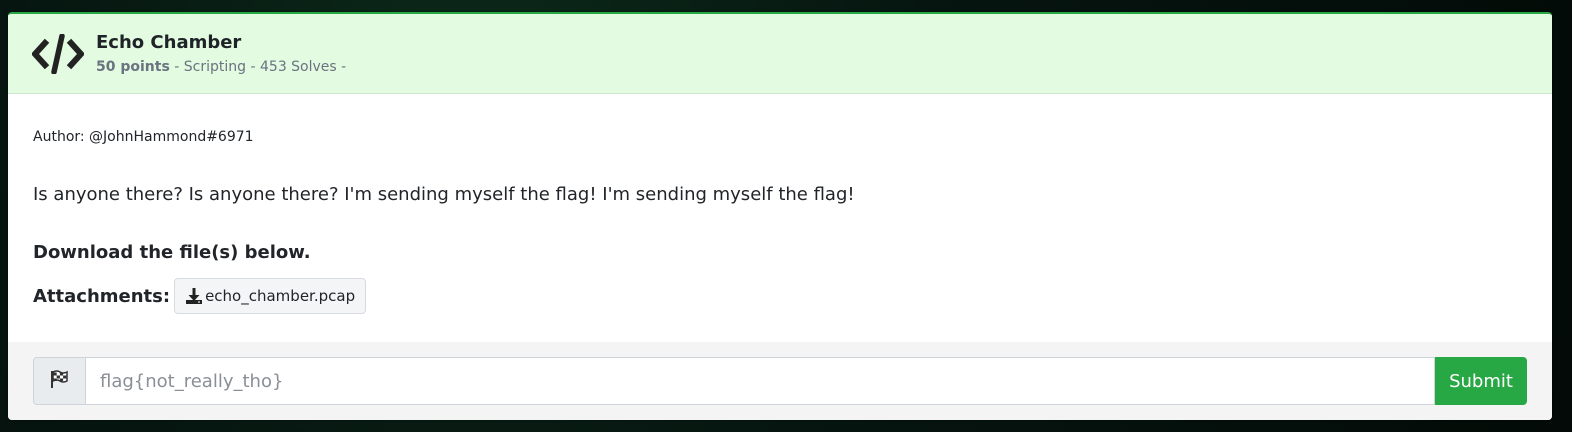 The image size is (1572, 432). What do you see at coordinates (760, 381) in the screenshot?
I see `flag-input` at bounding box center [760, 381].